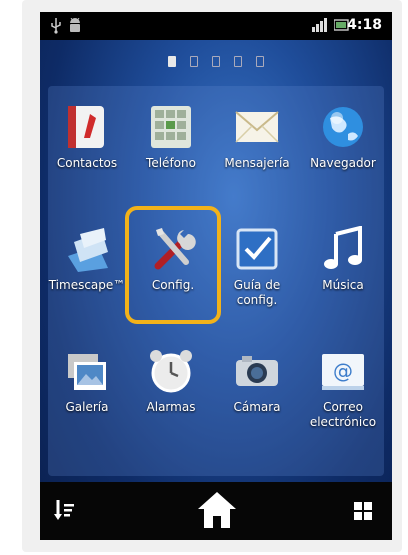 The height and width of the screenshot is (555, 408). What do you see at coordinates (343, 414) in the screenshot?
I see `app-label: Correo electrónico` at bounding box center [343, 414].